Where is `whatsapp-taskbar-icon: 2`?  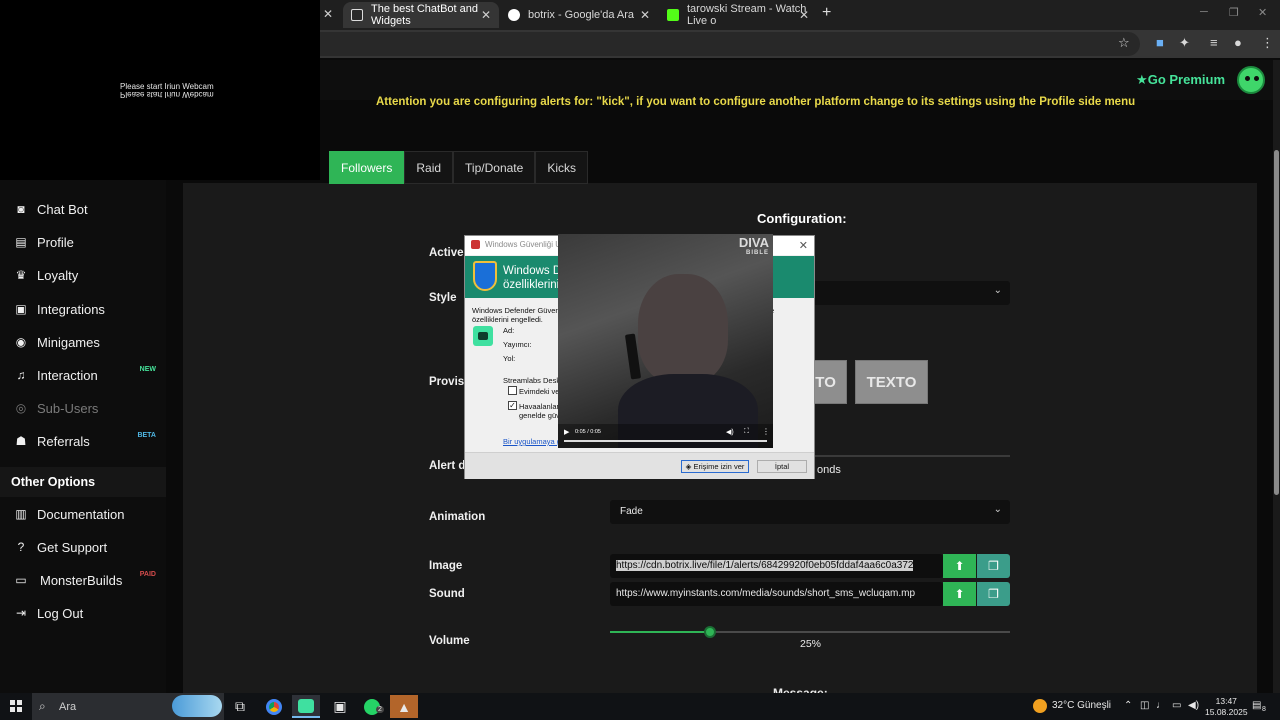 whatsapp-taskbar-icon: 2 is located at coordinates (372, 706).